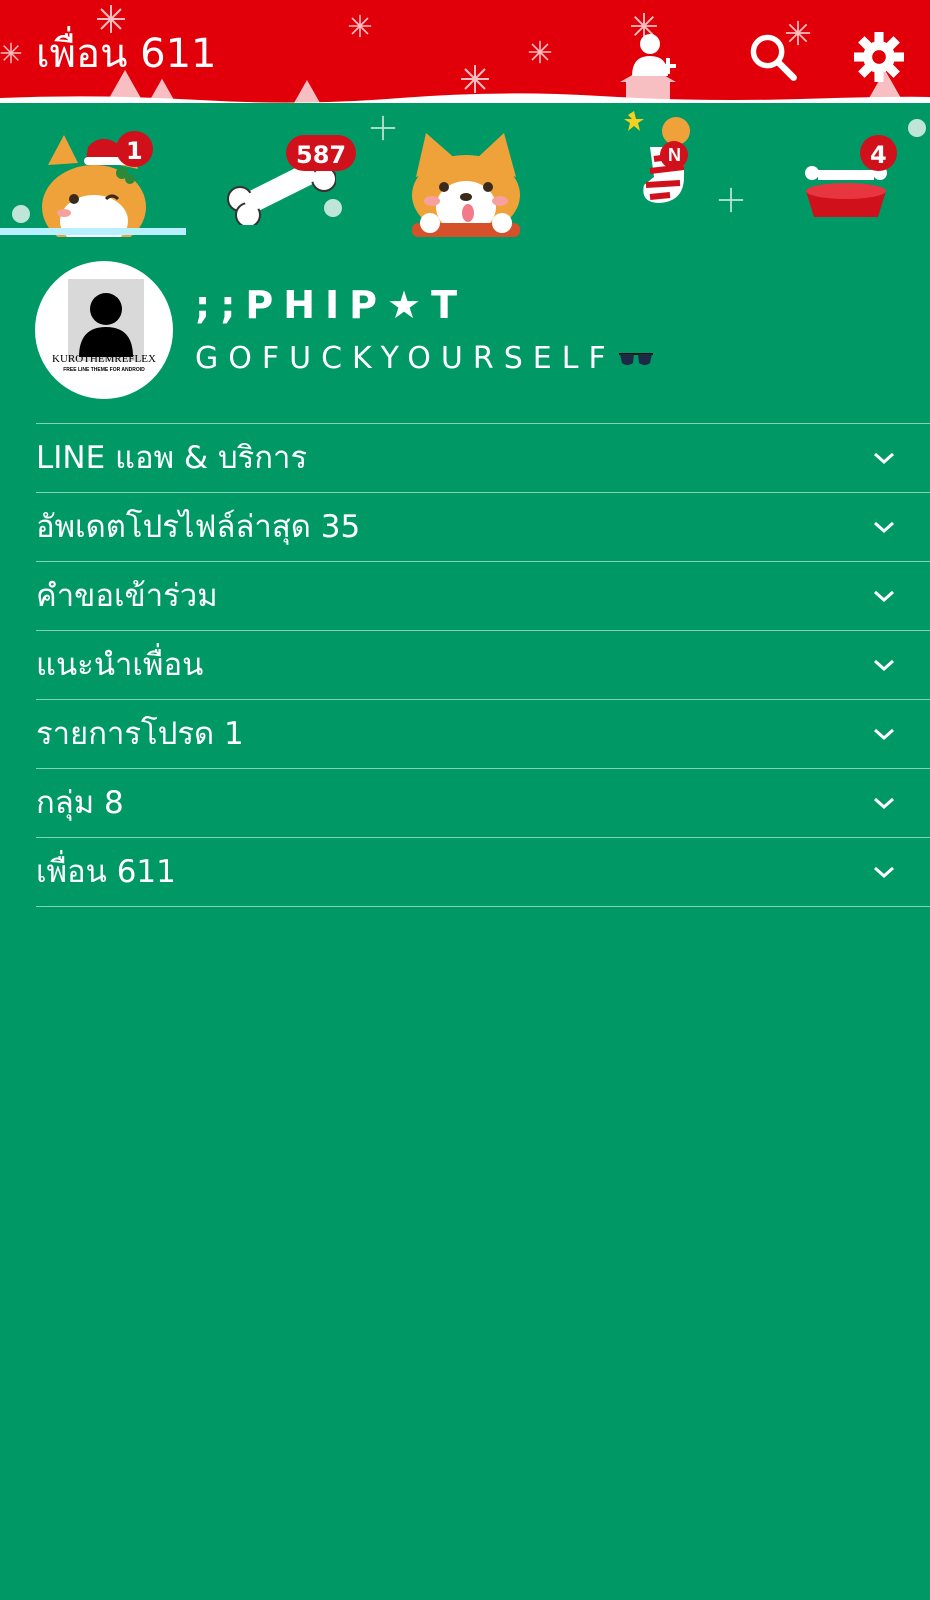 Image resolution: width=930 pixels, height=1600 pixels. Describe the element at coordinates (126, 54) in the screenshot. I see `page-title: เพื่อน 611` at that location.